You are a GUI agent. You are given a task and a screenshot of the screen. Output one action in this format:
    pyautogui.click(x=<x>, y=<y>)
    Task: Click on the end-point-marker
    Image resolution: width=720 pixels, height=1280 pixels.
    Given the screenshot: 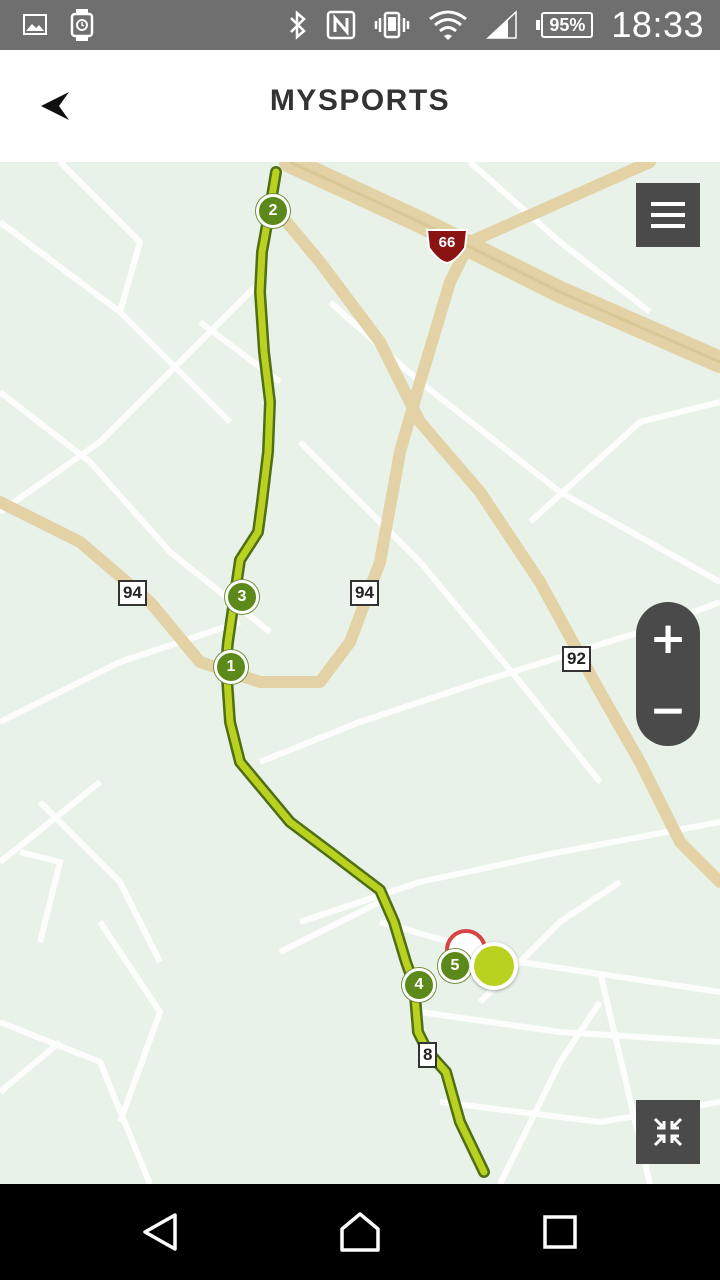 What is the action you would take?
    pyautogui.click(x=494, y=966)
    